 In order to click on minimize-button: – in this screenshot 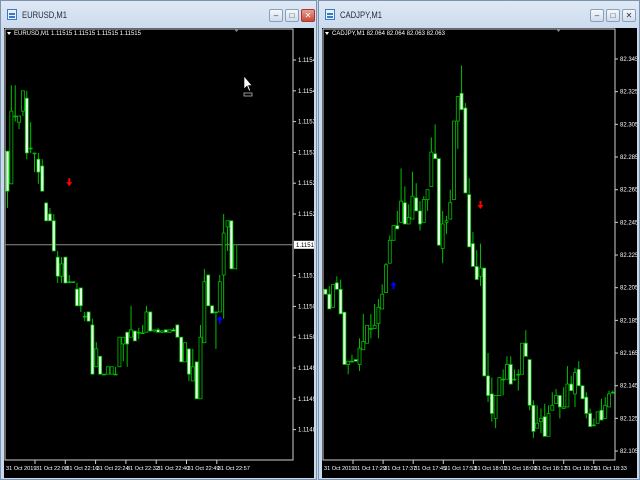, I will do `click(276, 15)`.